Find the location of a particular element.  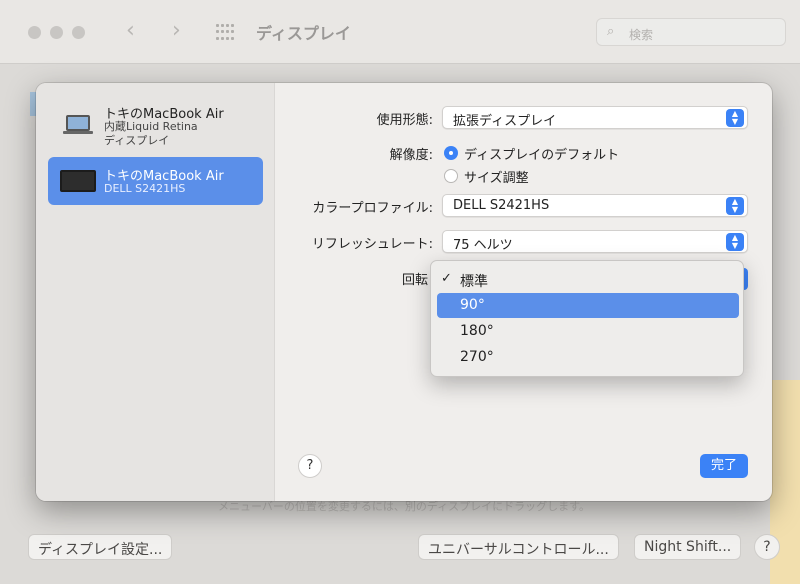

color-profile-label: カラープロファイル: is located at coordinates (372, 208).